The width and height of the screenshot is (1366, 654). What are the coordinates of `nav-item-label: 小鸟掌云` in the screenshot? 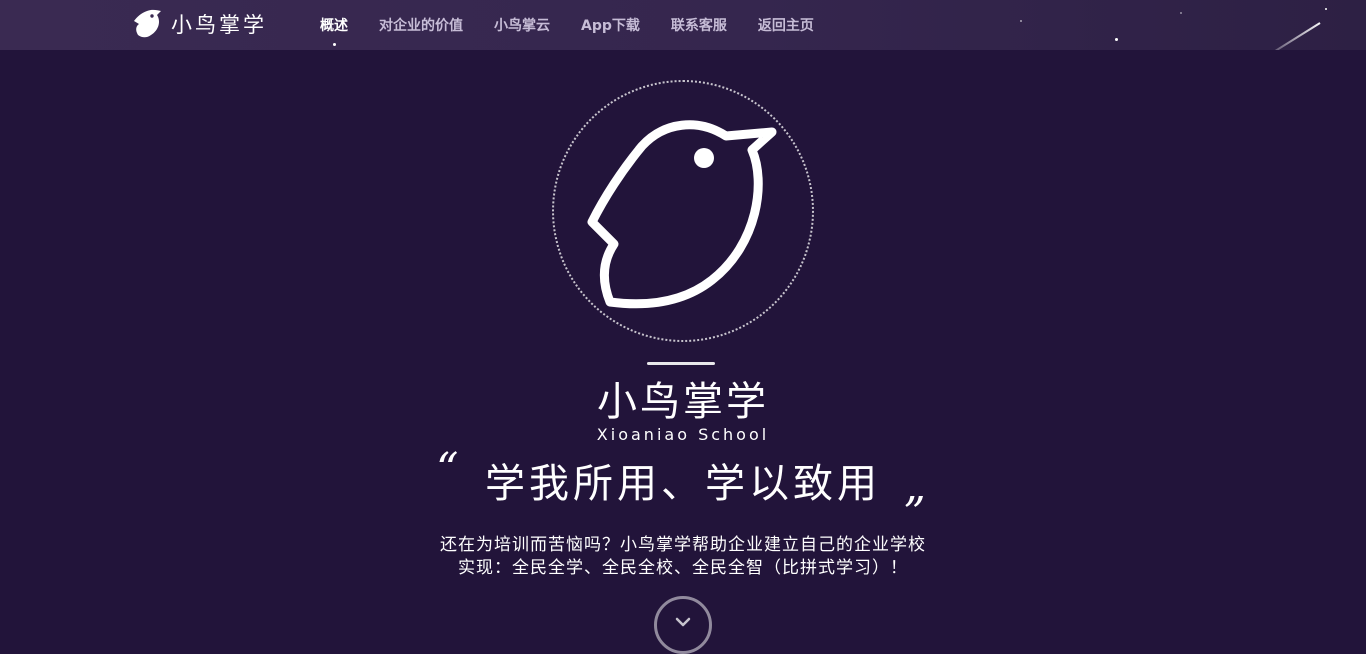 It's located at (522, 26).